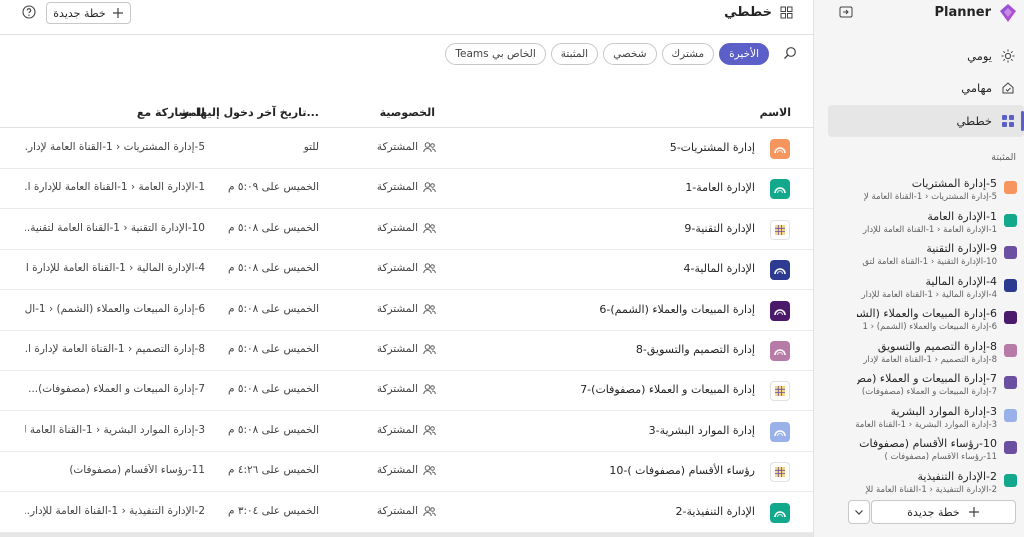 This screenshot has height=537, width=1024. I want to click on plan-name: 1-الإدارة العامة, so click(720, 187).